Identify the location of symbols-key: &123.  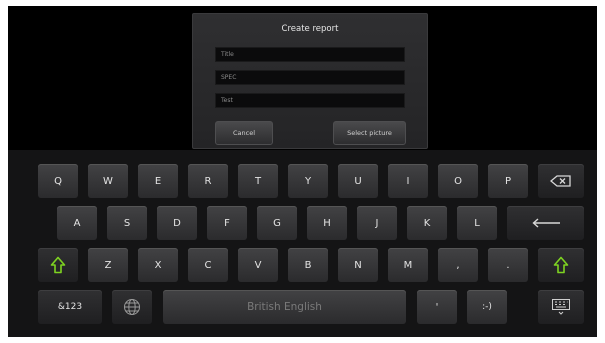
(70, 307).